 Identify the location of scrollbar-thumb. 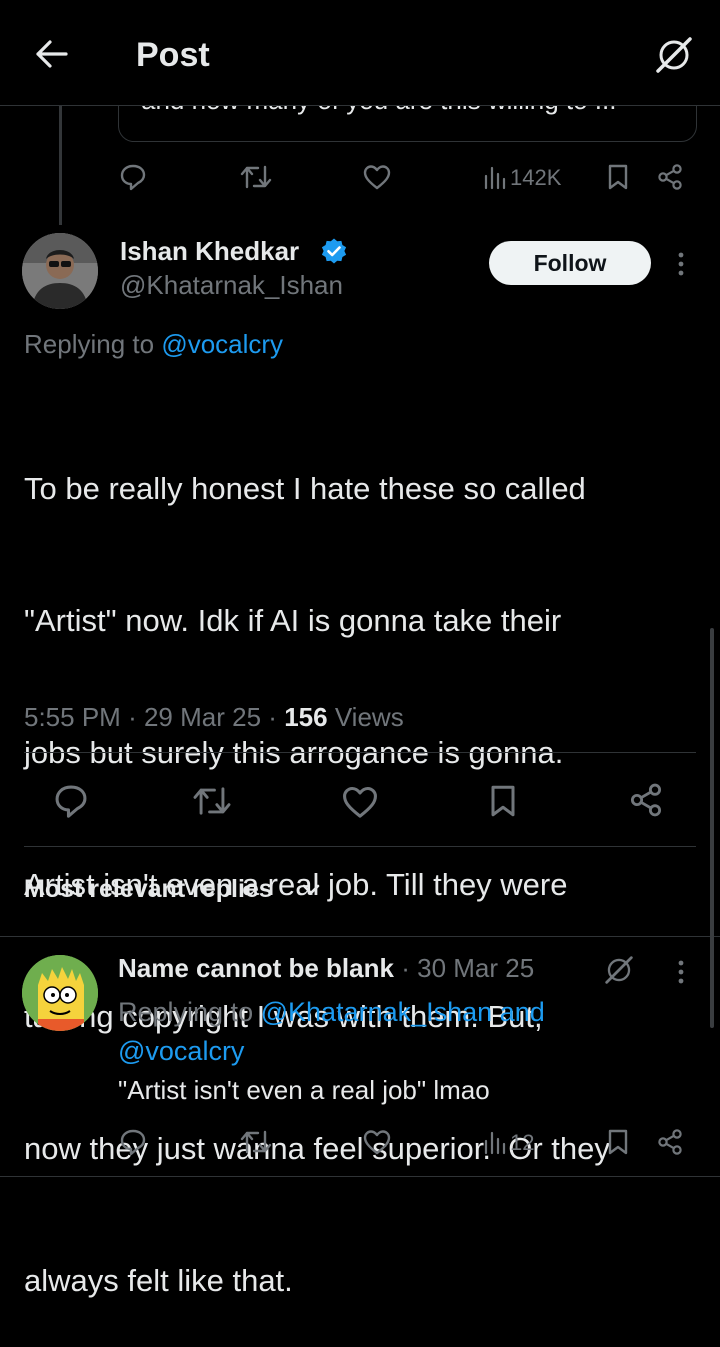
(712, 828).